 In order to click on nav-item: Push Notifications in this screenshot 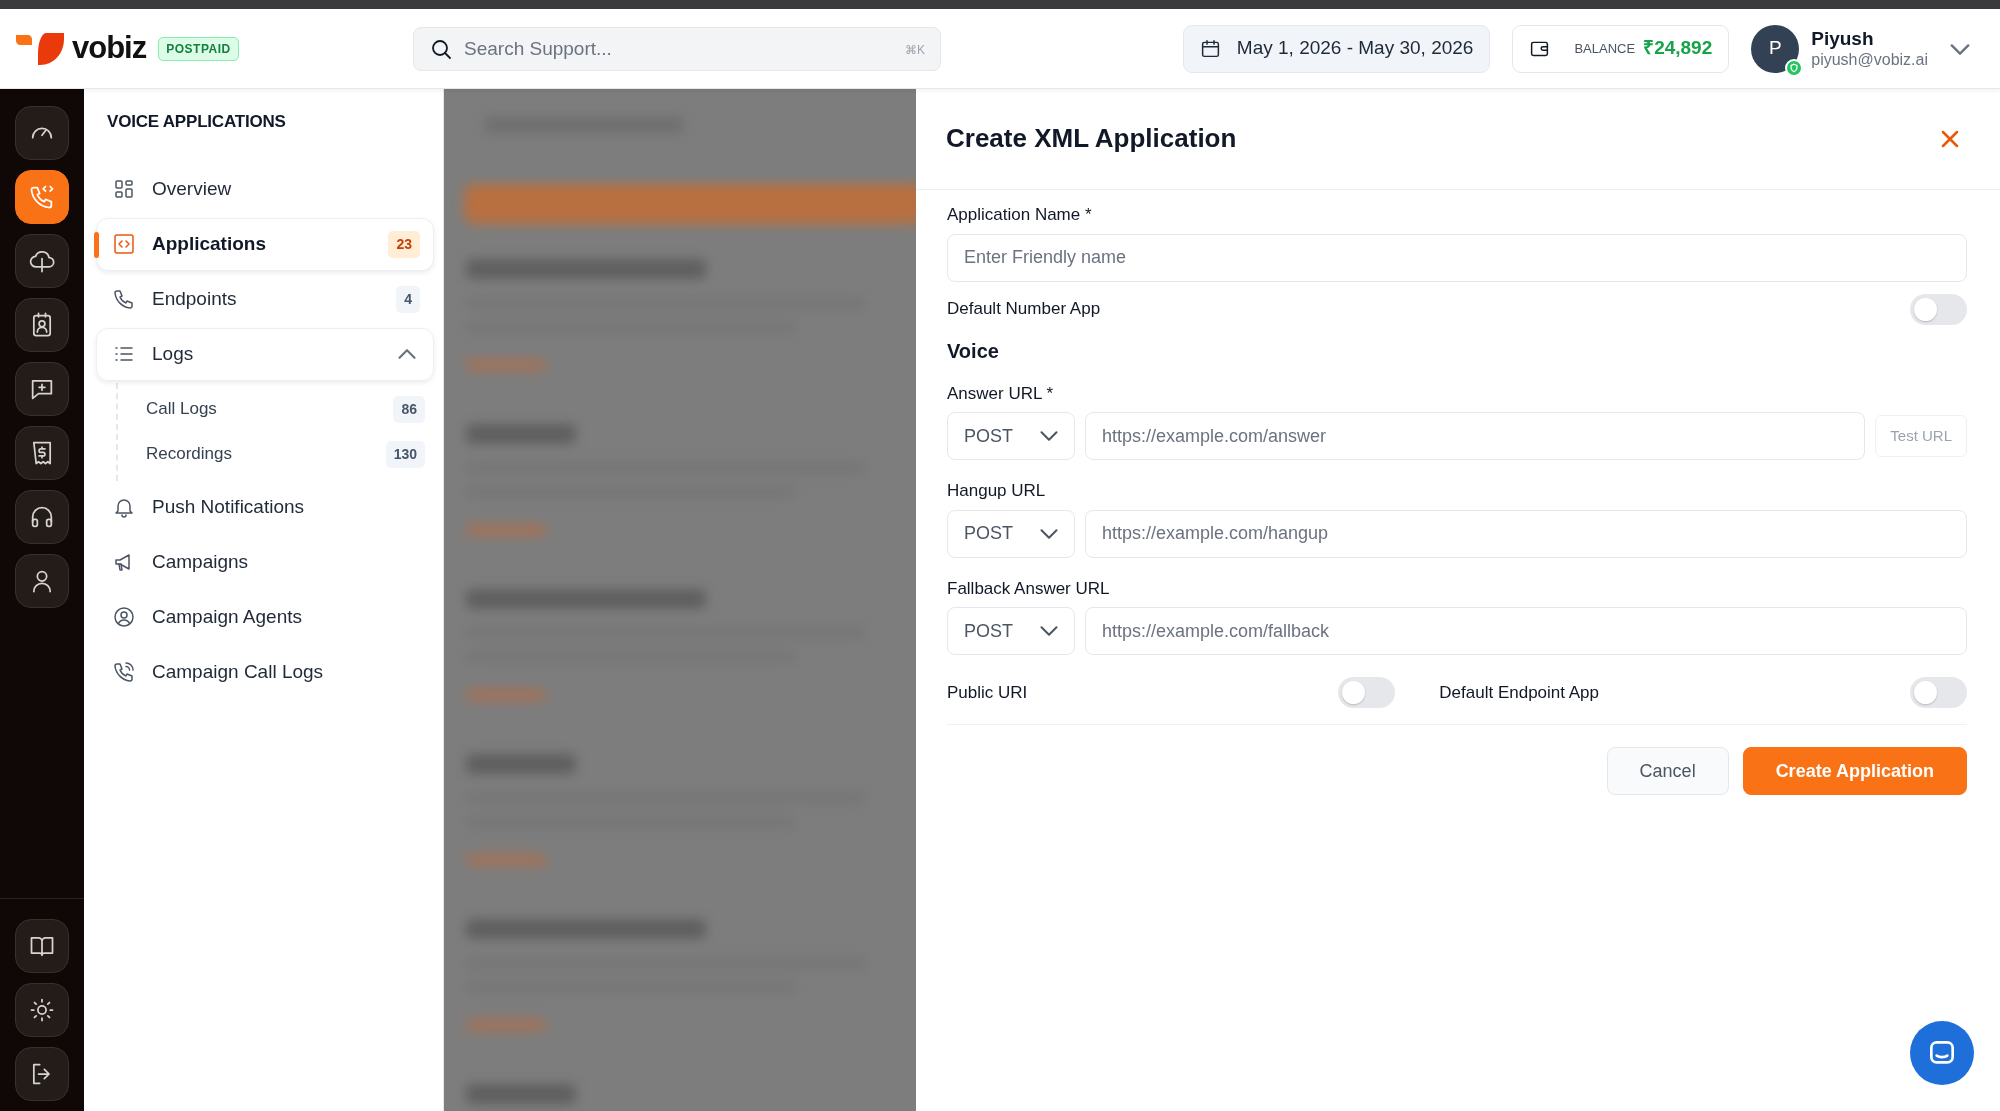, I will do `click(265, 507)`.